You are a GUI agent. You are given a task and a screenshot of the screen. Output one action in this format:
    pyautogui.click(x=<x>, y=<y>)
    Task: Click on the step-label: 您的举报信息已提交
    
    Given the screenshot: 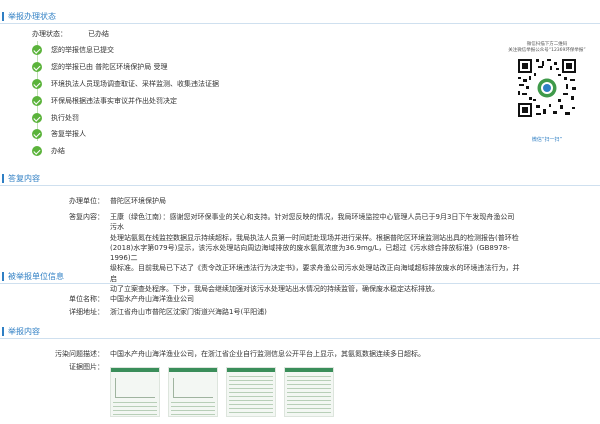 What is the action you would take?
    pyautogui.click(x=82, y=50)
    